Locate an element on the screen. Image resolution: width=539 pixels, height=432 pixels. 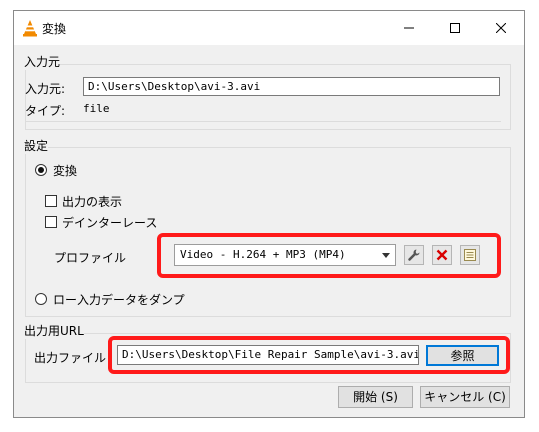
profile-label: プロファイル is located at coordinates (90, 258).